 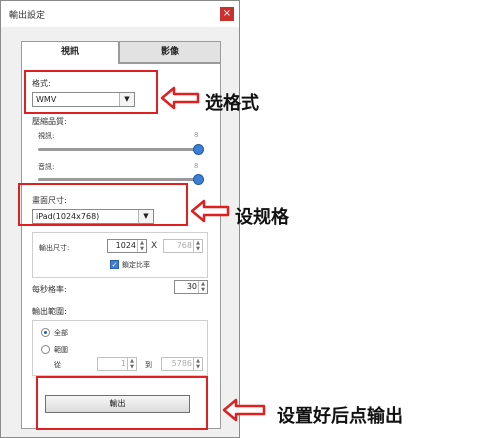 What do you see at coordinates (57, 365) in the screenshot?
I see `range-from-label: 從` at bounding box center [57, 365].